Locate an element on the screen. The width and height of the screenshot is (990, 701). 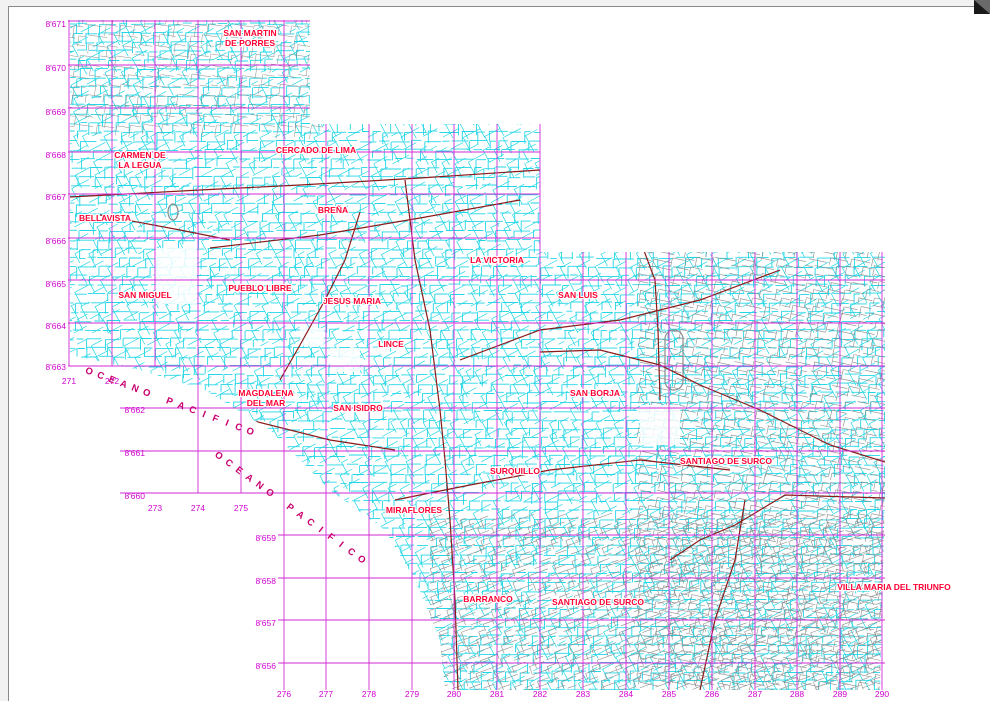
coord-label: 8'666 is located at coordinates (55, 241).